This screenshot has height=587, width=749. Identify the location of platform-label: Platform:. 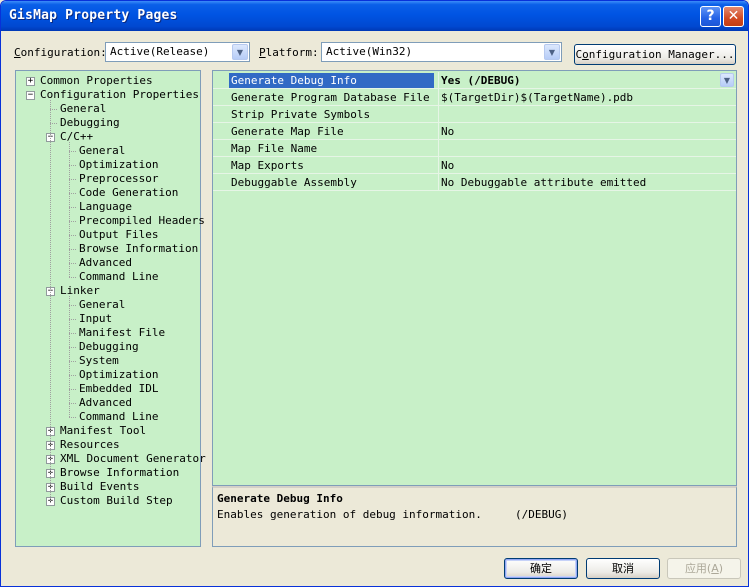
(289, 52).